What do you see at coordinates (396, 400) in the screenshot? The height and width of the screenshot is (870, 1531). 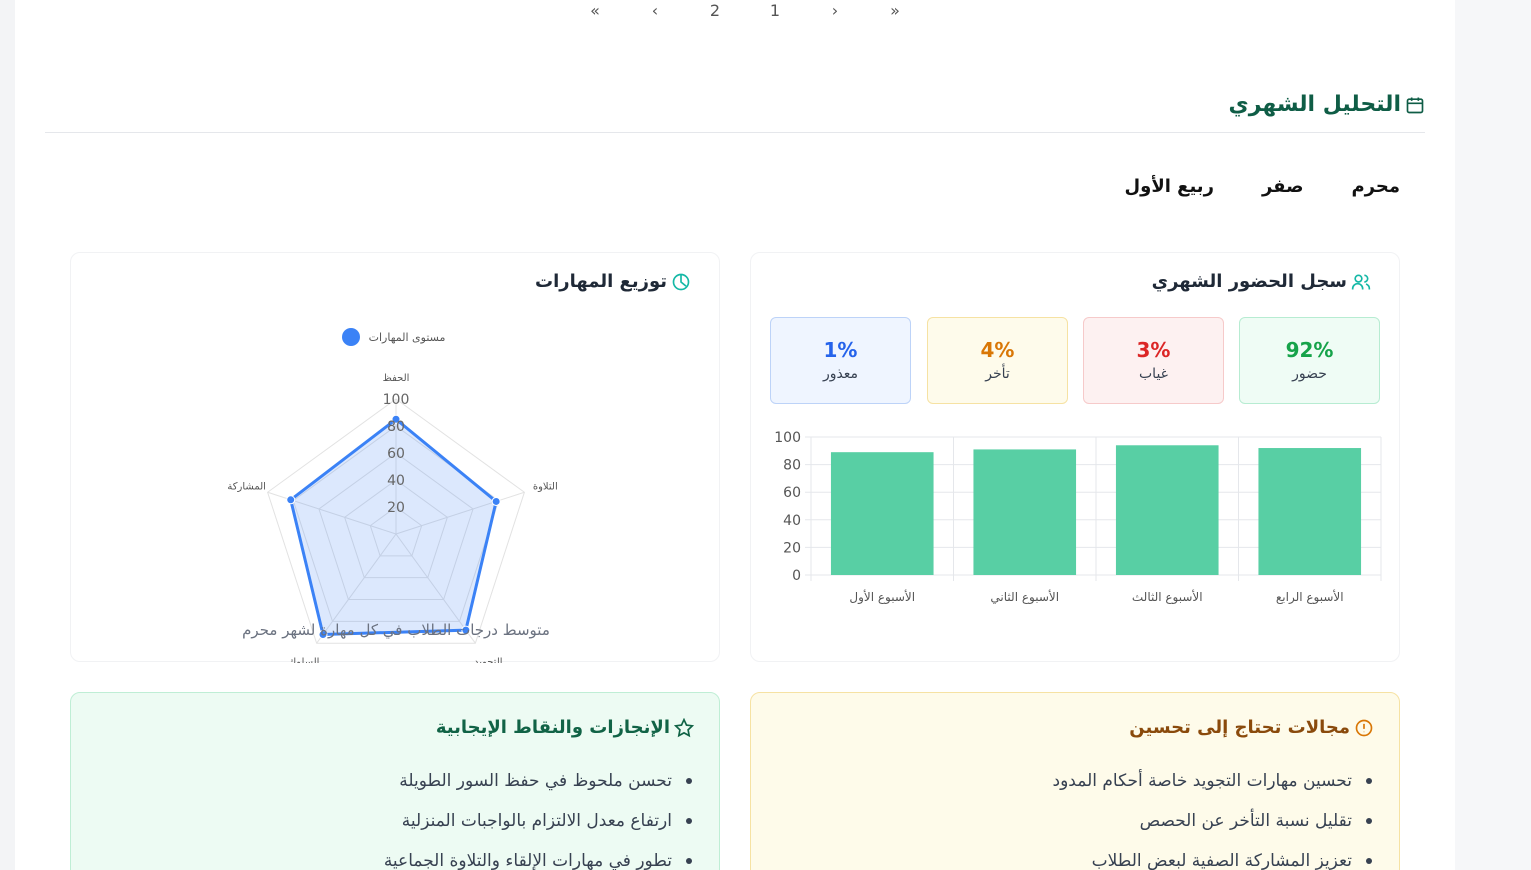 I see `r-tick-label: 100` at bounding box center [396, 400].